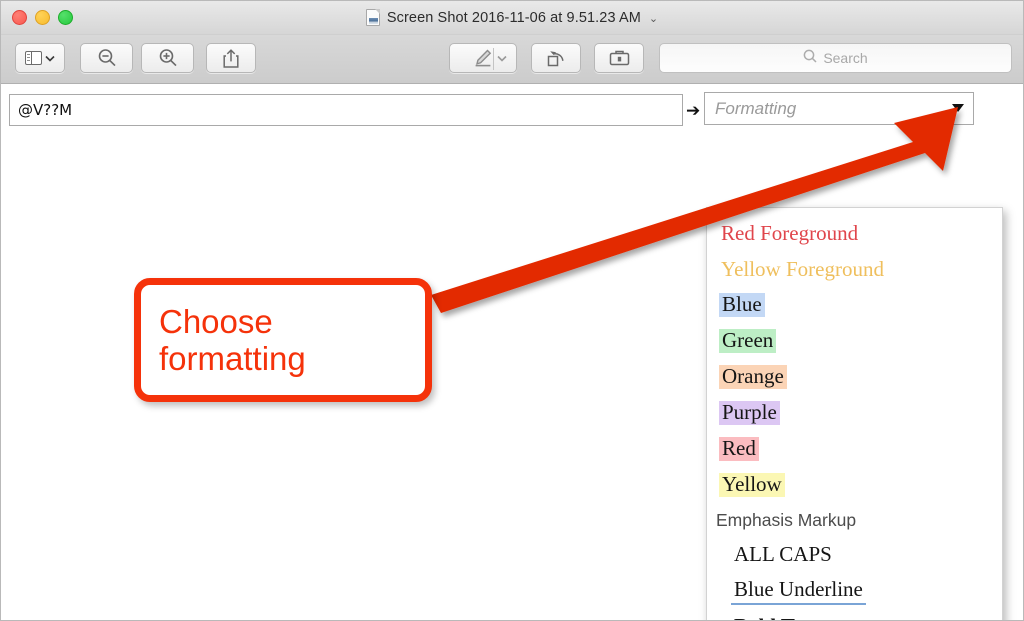 The width and height of the screenshot is (1024, 621). Describe the element at coordinates (777, 618) in the screenshot. I see `menu-item-label: Bold Text` at that location.